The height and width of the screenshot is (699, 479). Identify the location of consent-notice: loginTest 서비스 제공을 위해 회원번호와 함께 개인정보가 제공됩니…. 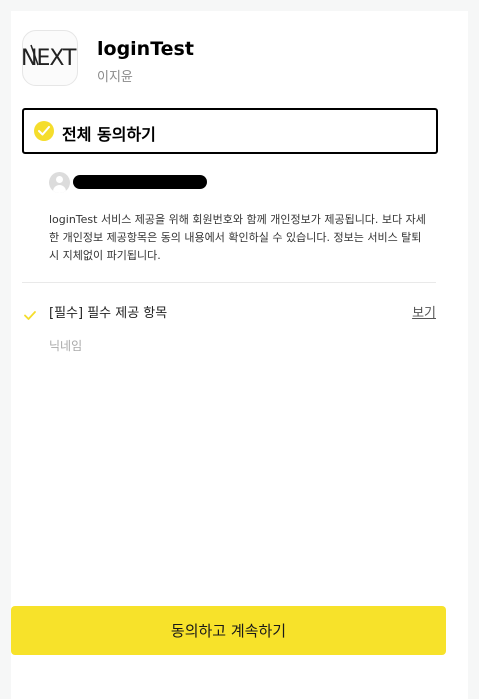
(237, 237).